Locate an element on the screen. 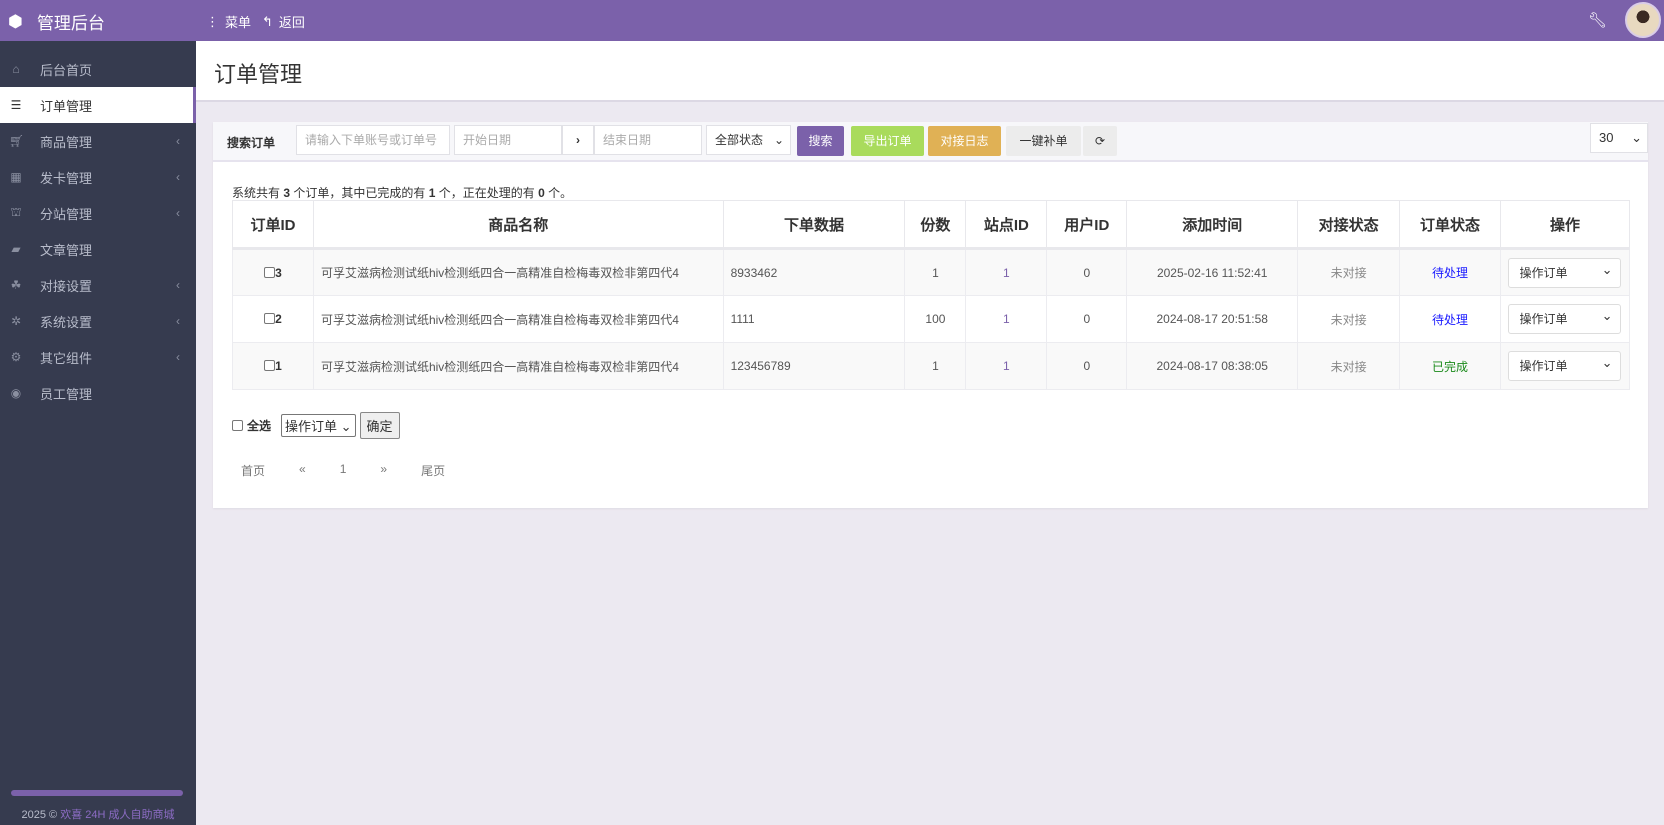 This screenshot has width=1664, height=825. column-header: 添加时间 is located at coordinates (1212, 225).